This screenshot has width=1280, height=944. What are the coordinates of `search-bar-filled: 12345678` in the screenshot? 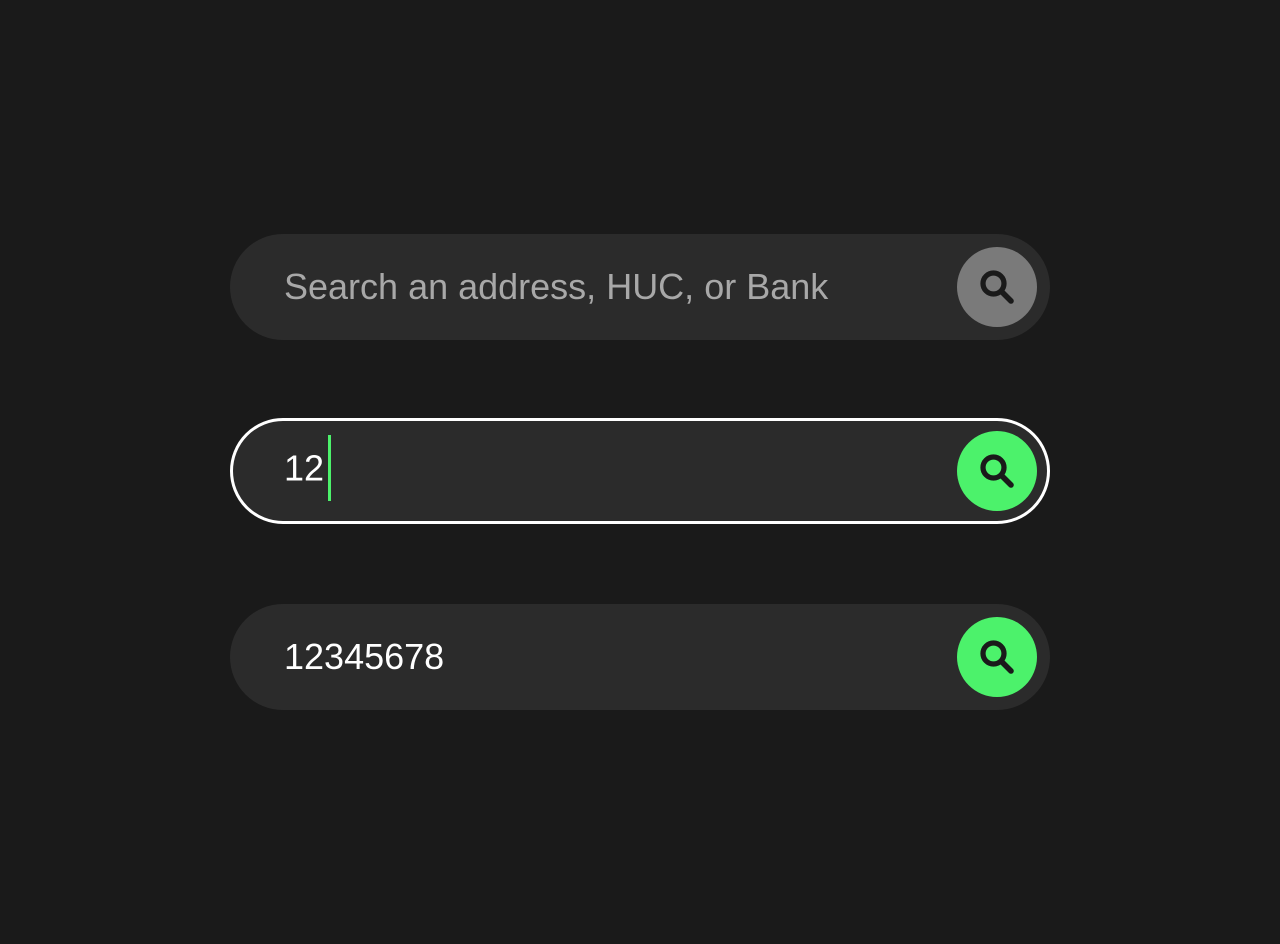 It's located at (640, 657).